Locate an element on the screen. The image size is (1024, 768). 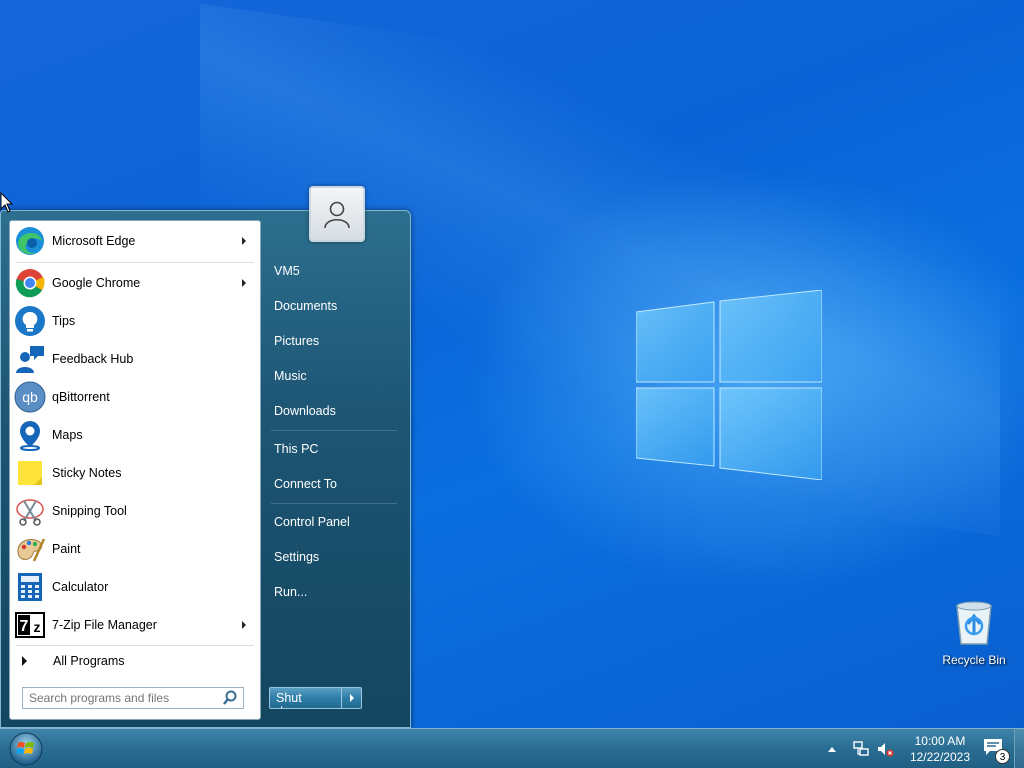
maps-icon is located at coordinates (30, 436).